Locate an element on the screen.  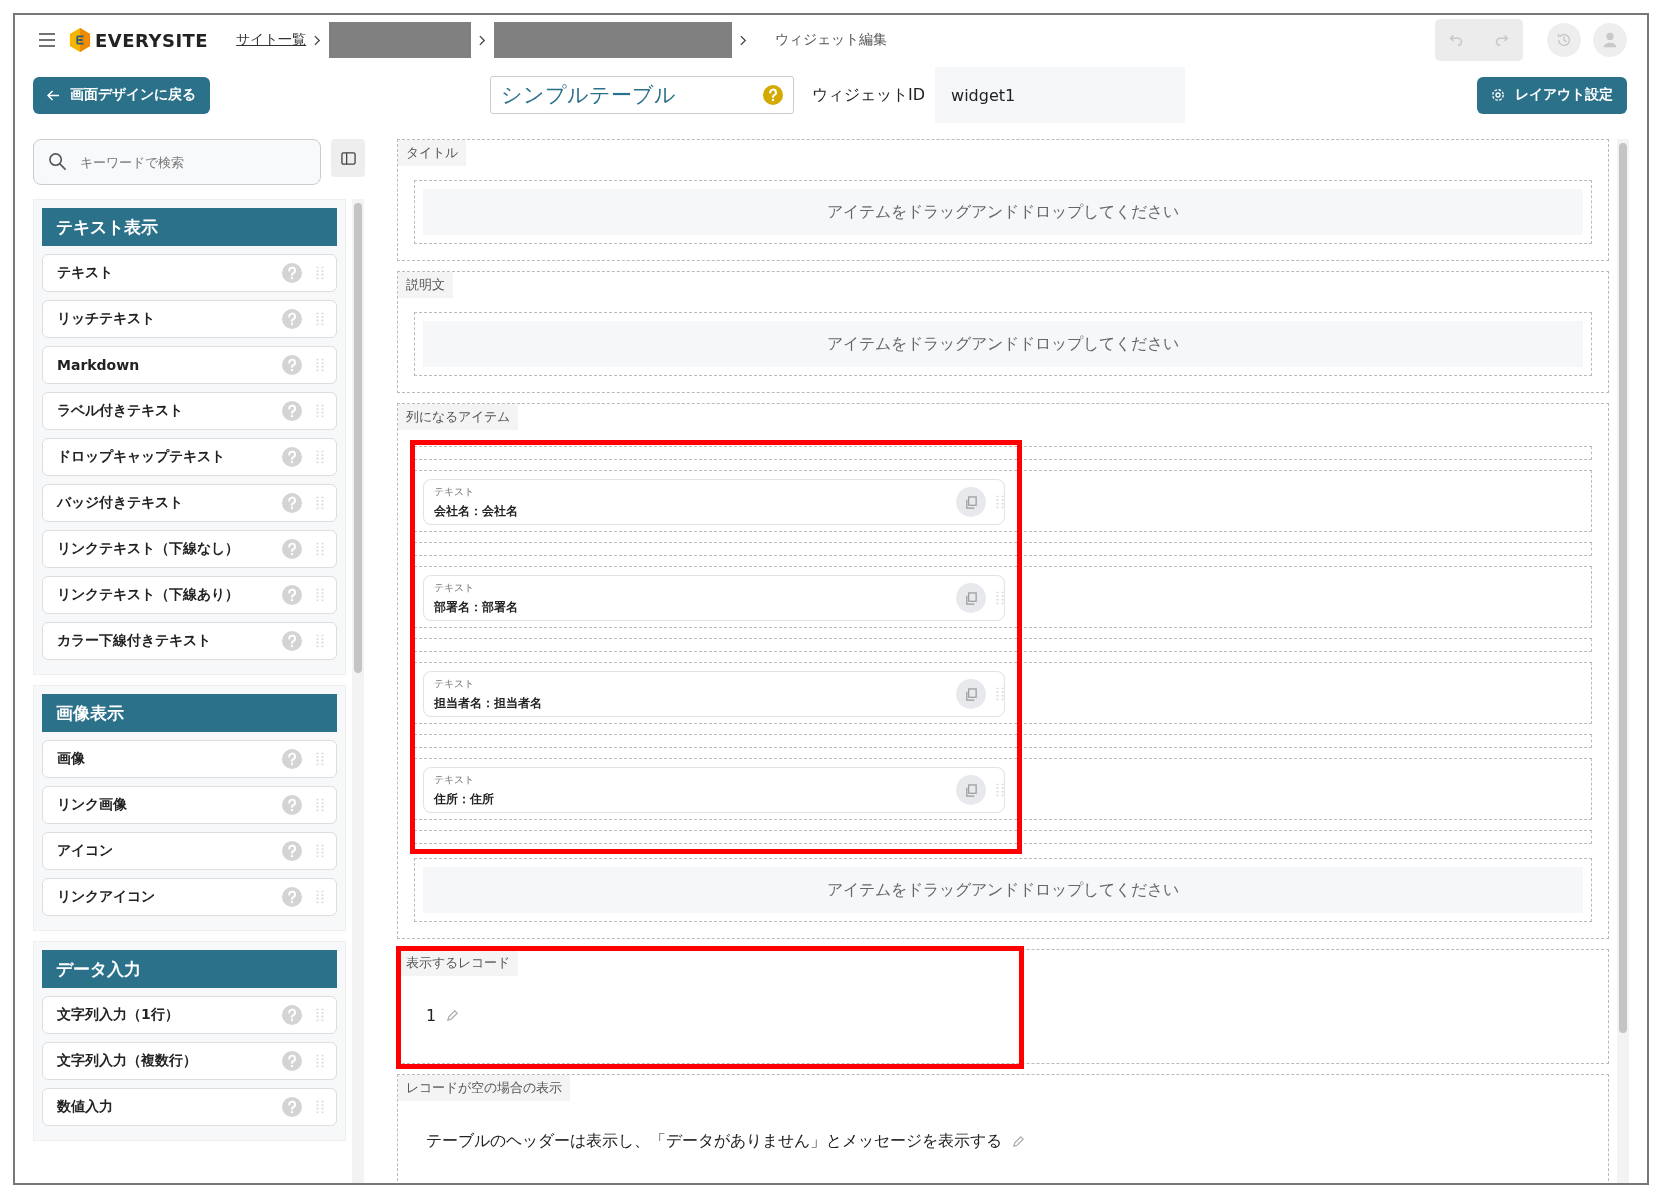
item-card: テキスト 部署名：部署名 is located at coordinates (714, 598).